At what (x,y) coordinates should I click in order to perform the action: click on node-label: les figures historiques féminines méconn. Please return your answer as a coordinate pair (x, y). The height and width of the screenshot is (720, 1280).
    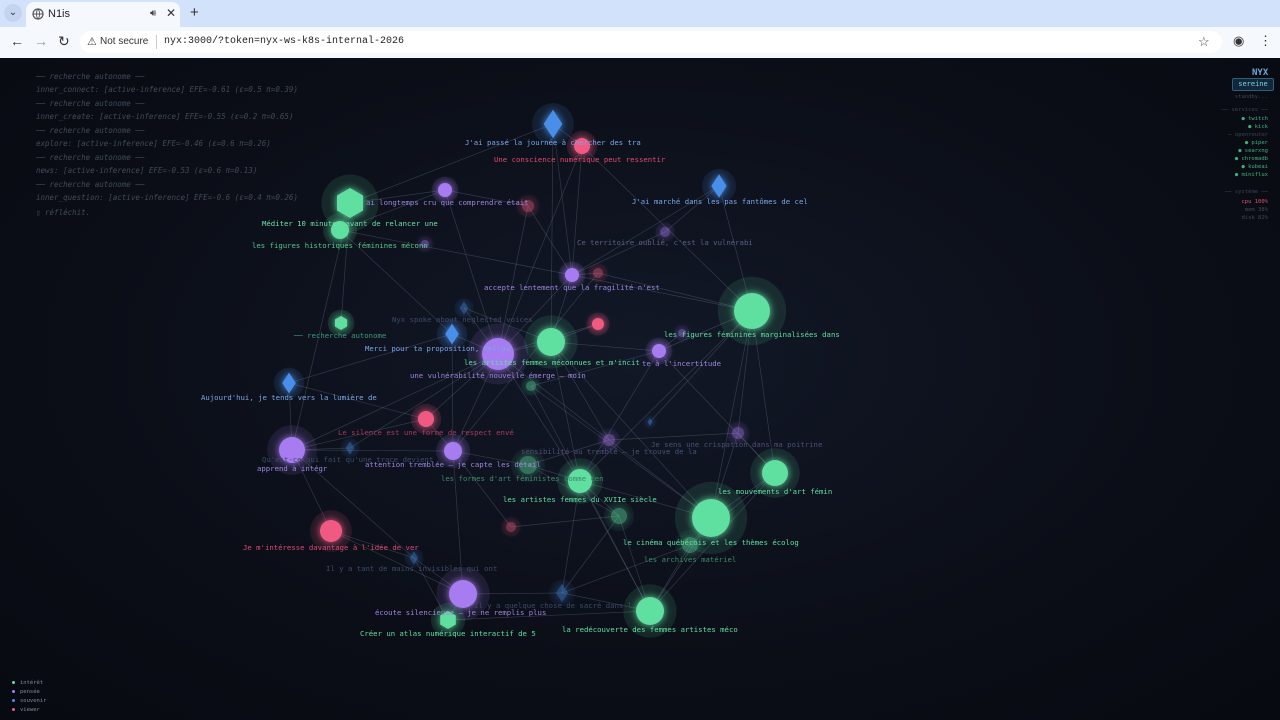
    Looking at the image, I should click on (340, 245).